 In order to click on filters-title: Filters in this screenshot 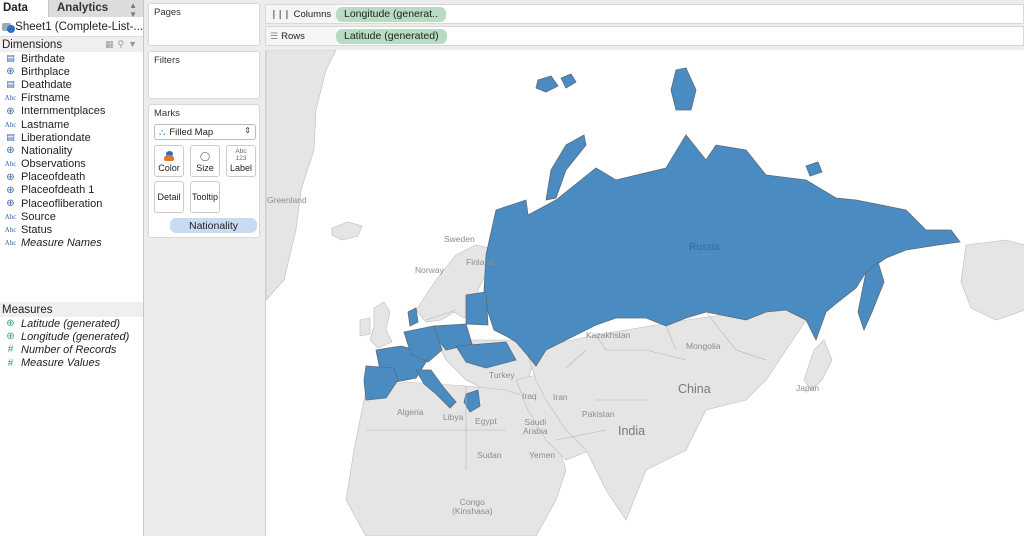, I will do `click(167, 60)`.